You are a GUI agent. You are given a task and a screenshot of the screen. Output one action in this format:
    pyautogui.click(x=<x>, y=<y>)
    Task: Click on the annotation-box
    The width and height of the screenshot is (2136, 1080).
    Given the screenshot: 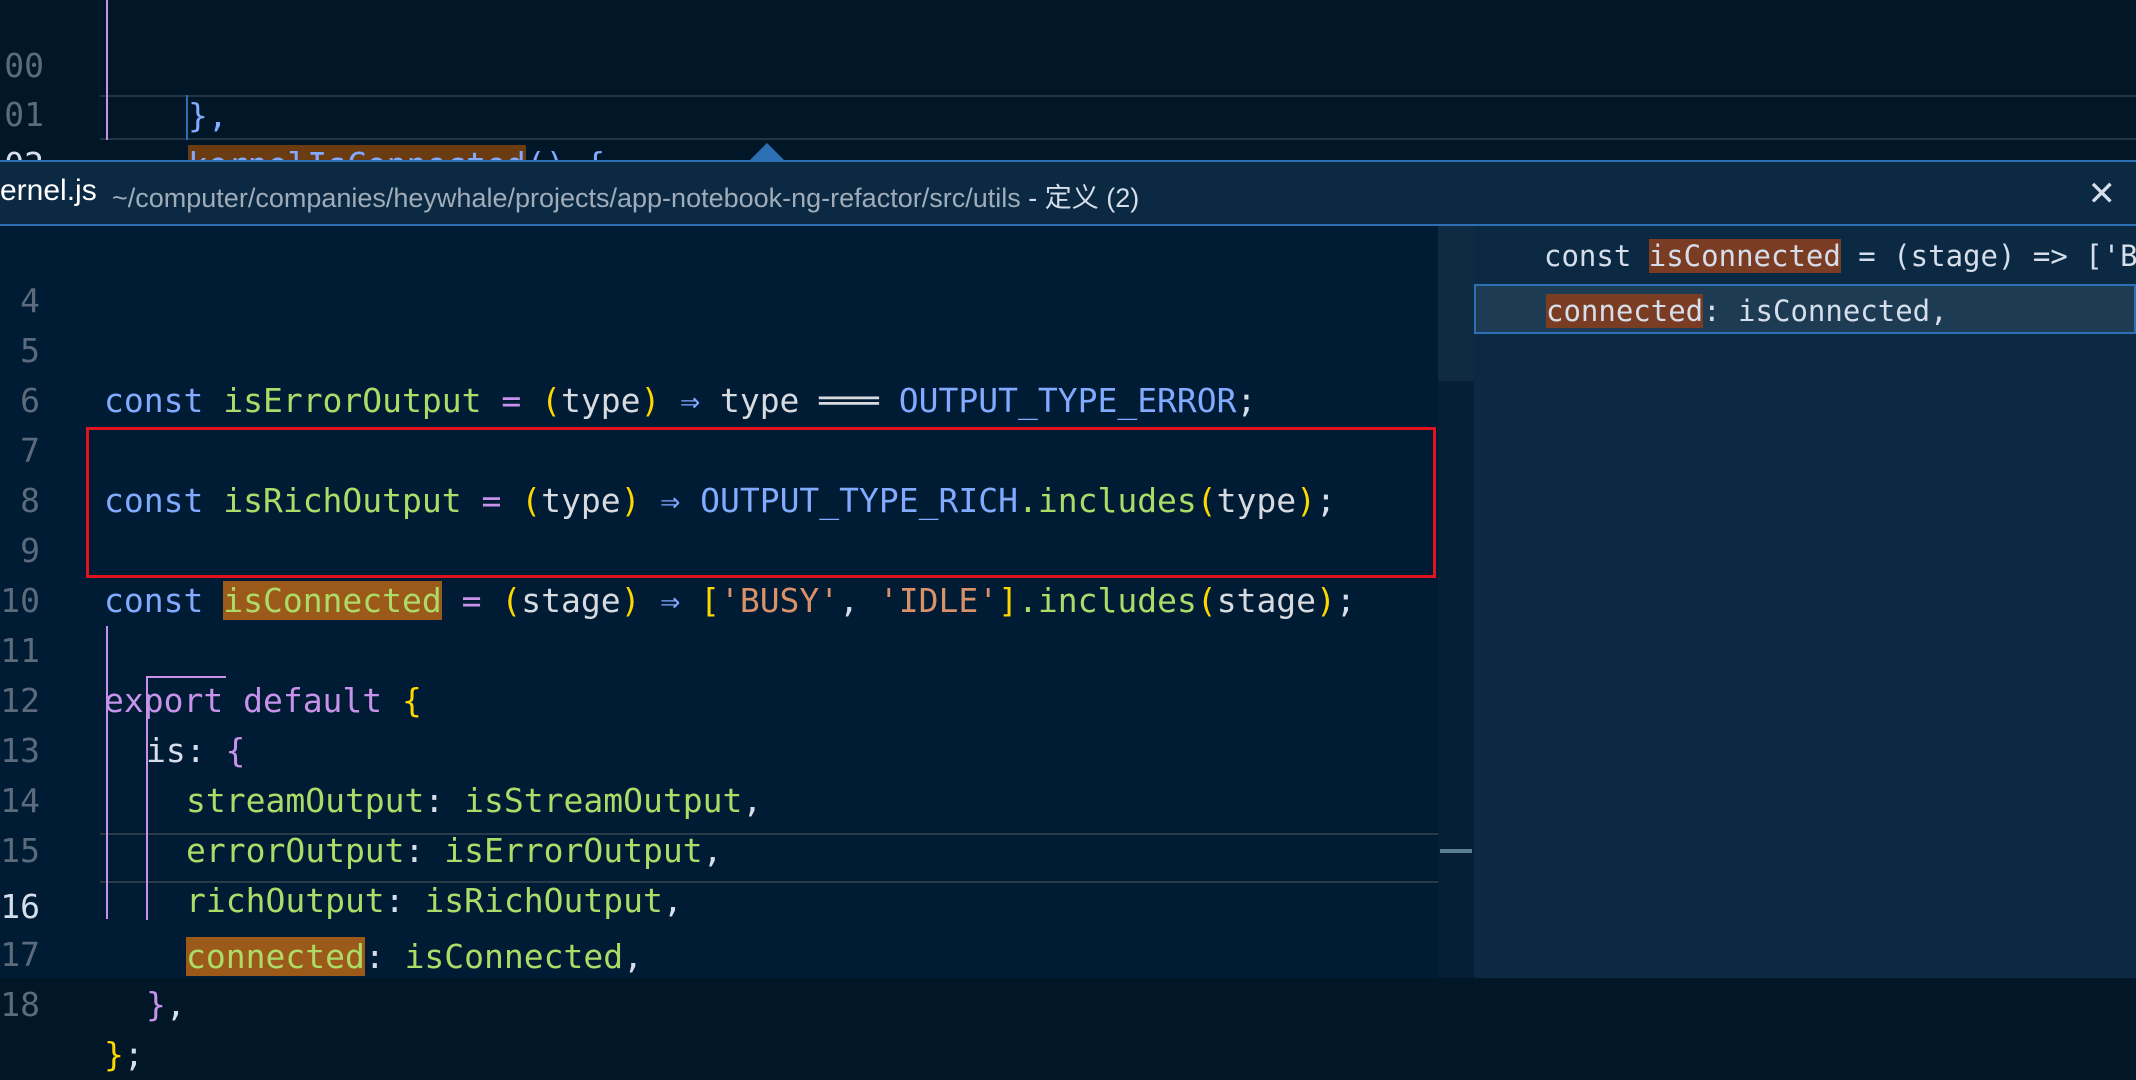 What is the action you would take?
    pyautogui.click(x=761, y=502)
    